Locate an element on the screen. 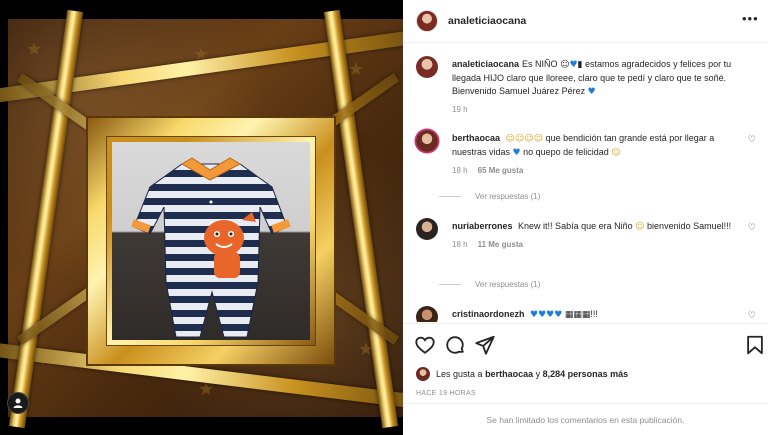 This screenshot has height=435, width=768. likes-prefix: Les gusta a is located at coordinates (459, 374).